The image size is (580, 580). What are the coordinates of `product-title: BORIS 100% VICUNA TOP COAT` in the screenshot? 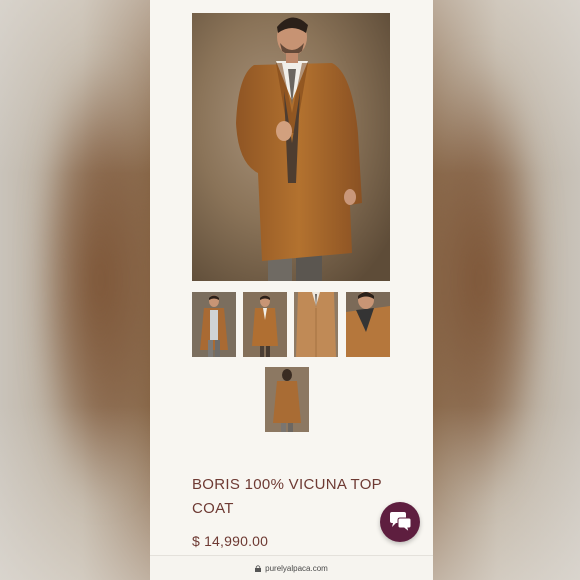 It's located at (287, 496).